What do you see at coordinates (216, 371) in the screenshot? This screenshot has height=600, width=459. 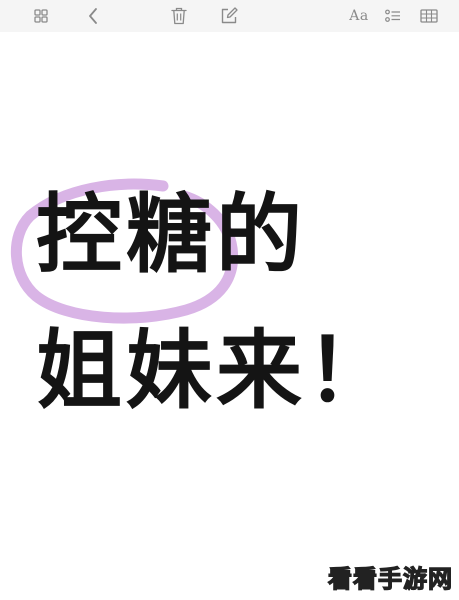 I see `note-line-2: 姐妹来！` at bounding box center [216, 371].